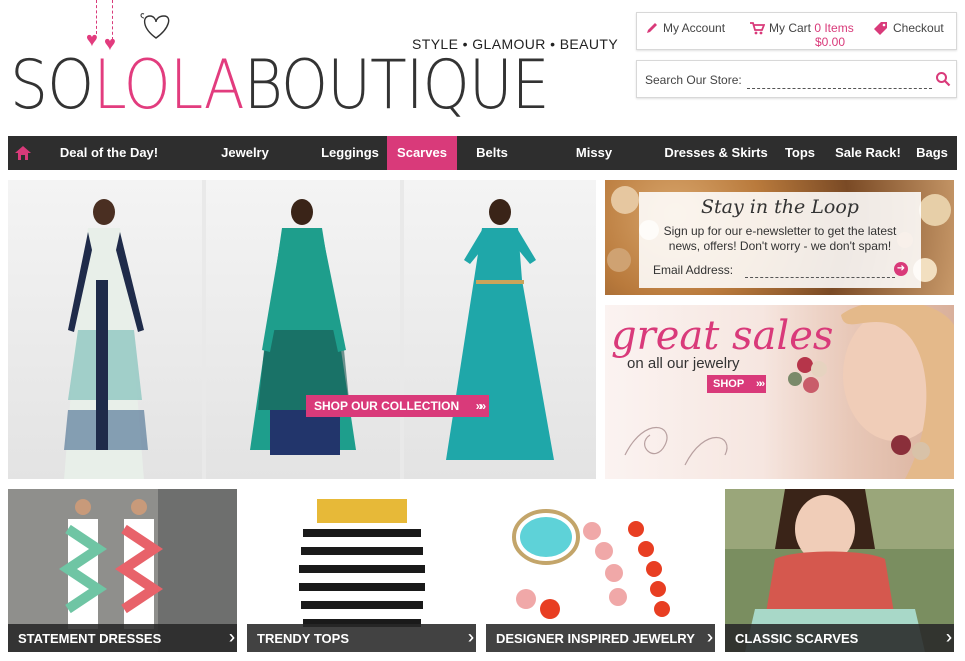 This screenshot has width=965, height=661. What do you see at coordinates (800, 153) in the screenshot?
I see `nav-item-tops: Tops` at bounding box center [800, 153].